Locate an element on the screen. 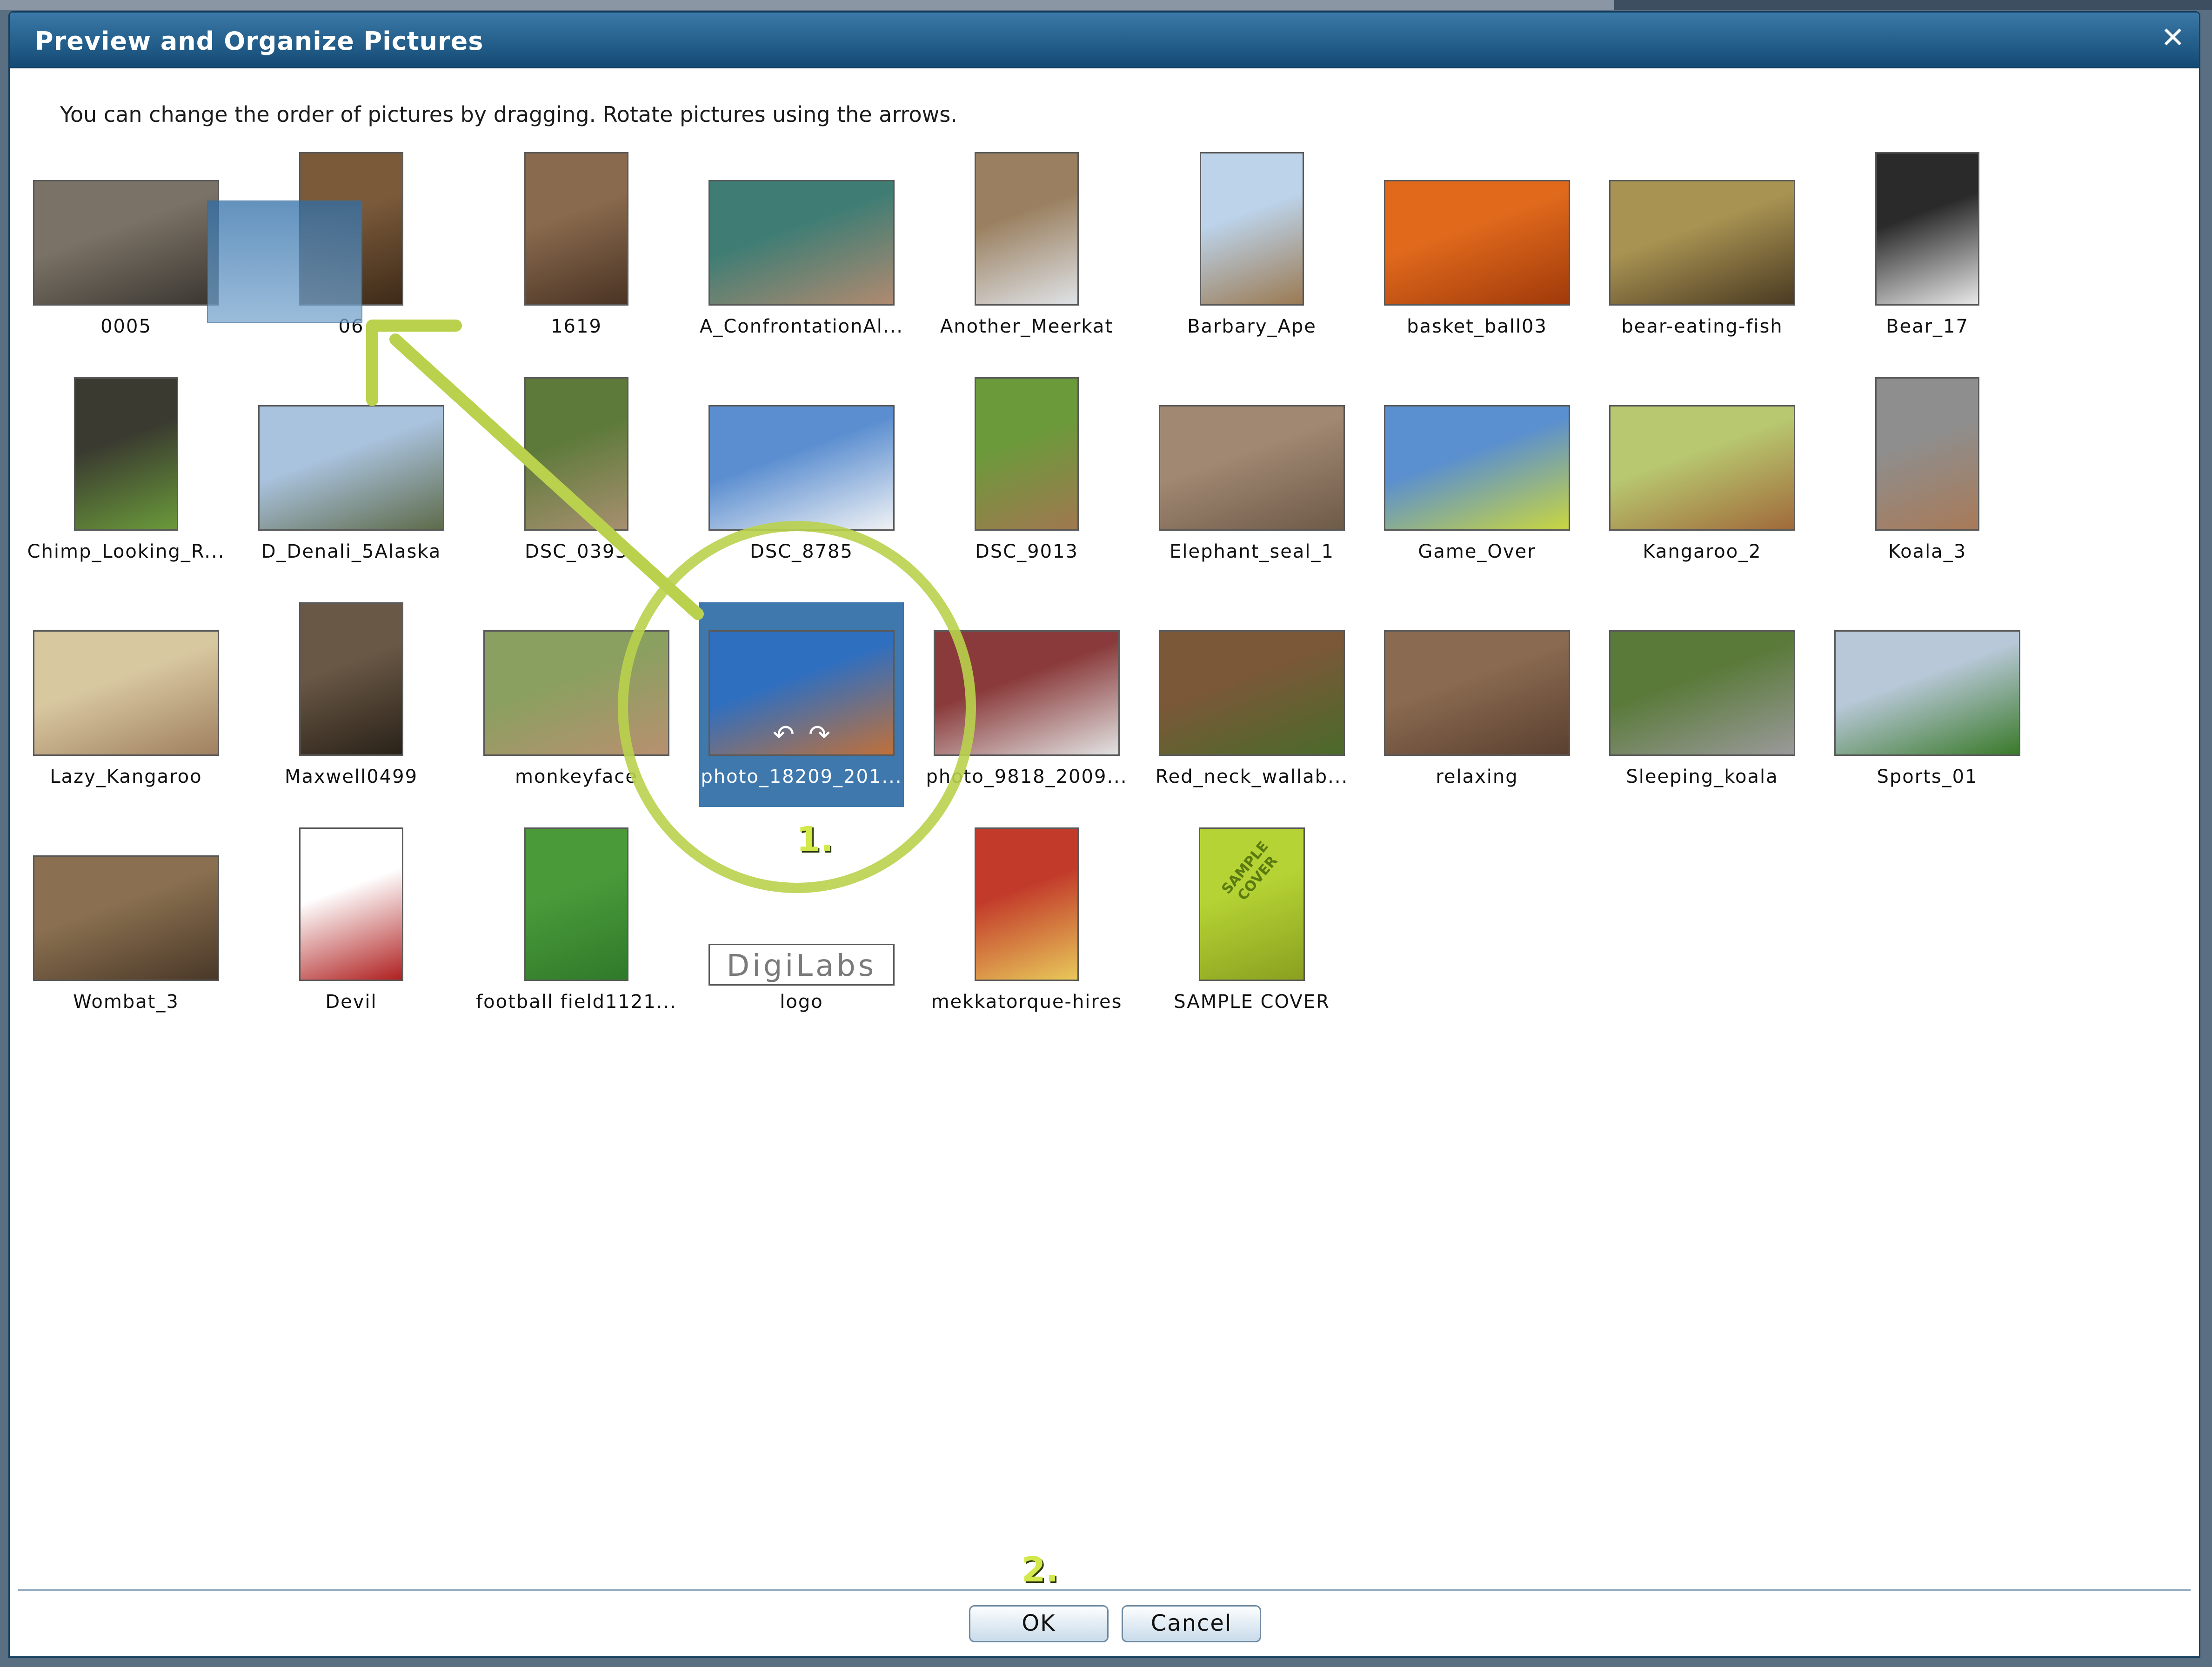 Image resolution: width=2212 pixels, height=1667 pixels. drag-arrow is located at coordinates (535, 470).